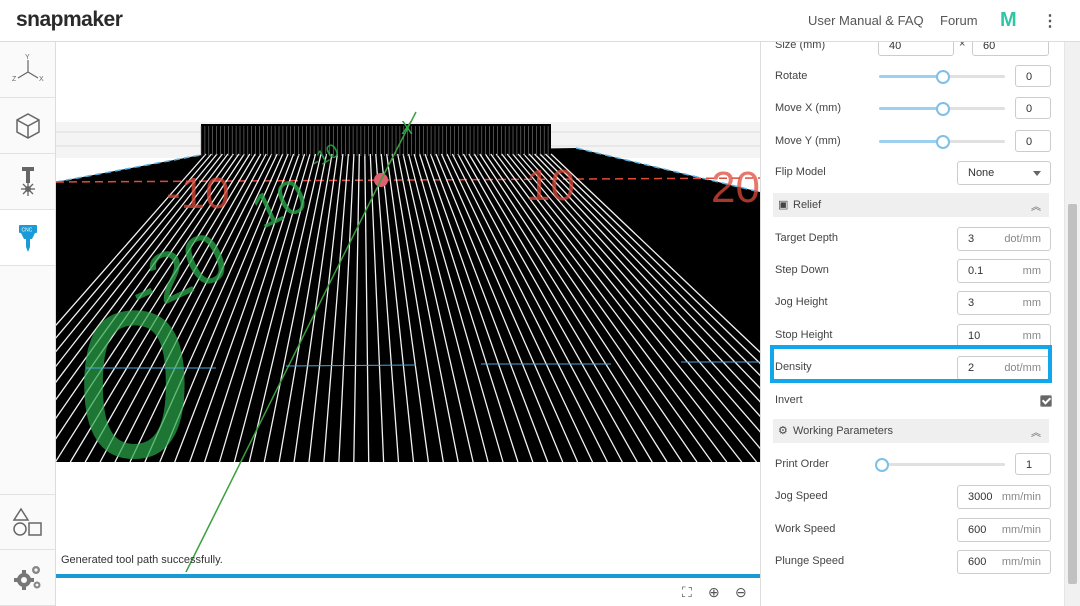 This screenshot has height=606, width=1080. What do you see at coordinates (914, 497) in the screenshot?
I see `jog-speed-row: Jog Speed 3000 mm/min` at bounding box center [914, 497].